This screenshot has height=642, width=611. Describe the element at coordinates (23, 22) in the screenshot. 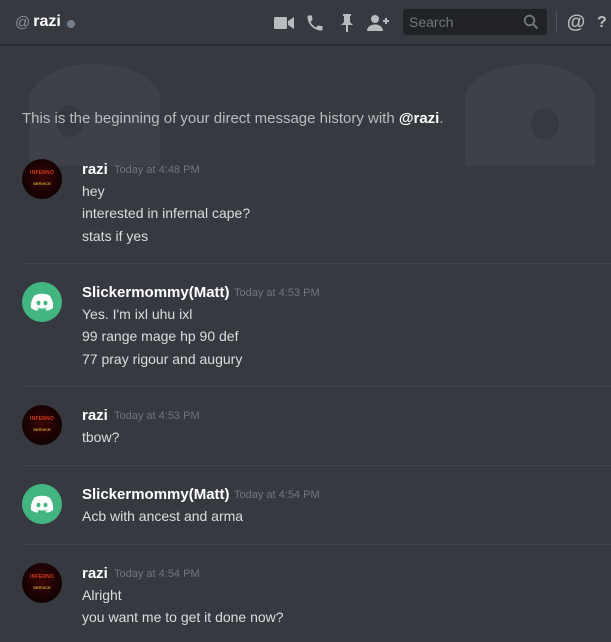

I see `at-symbol: @` at that location.